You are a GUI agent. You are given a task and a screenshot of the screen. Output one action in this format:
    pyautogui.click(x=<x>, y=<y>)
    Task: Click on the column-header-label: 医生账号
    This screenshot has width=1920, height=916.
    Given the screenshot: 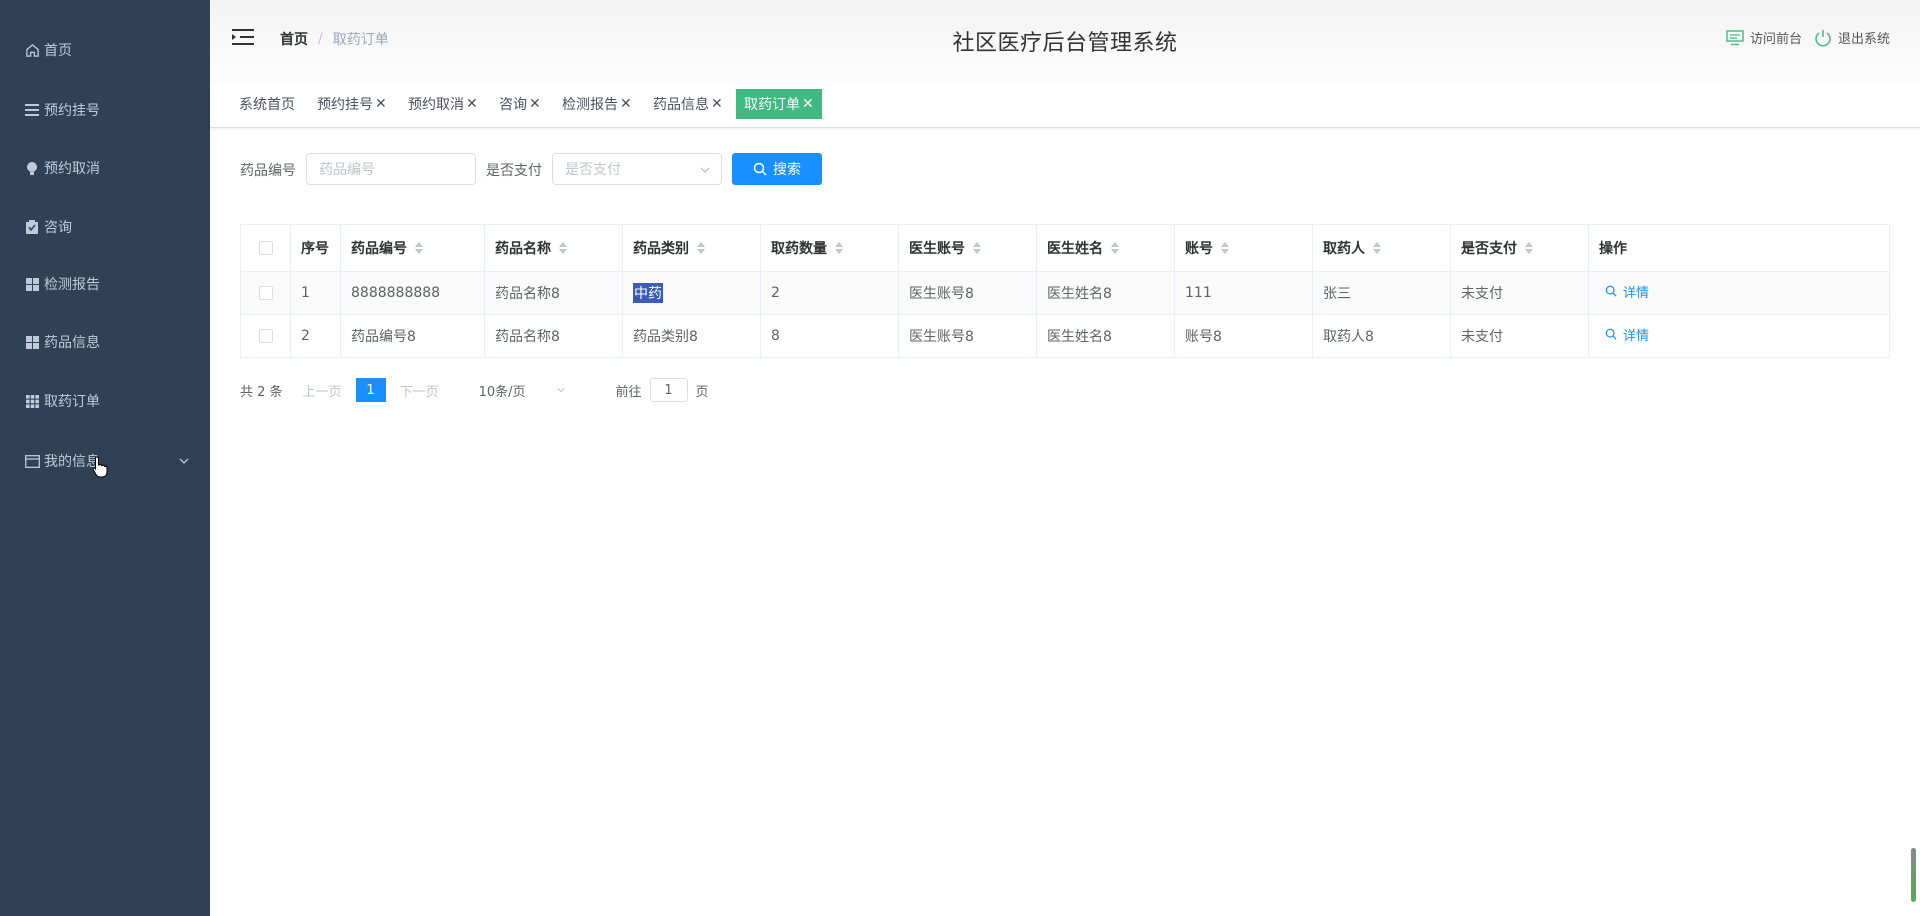 What is the action you would take?
    pyautogui.click(x=937, y=249)
    